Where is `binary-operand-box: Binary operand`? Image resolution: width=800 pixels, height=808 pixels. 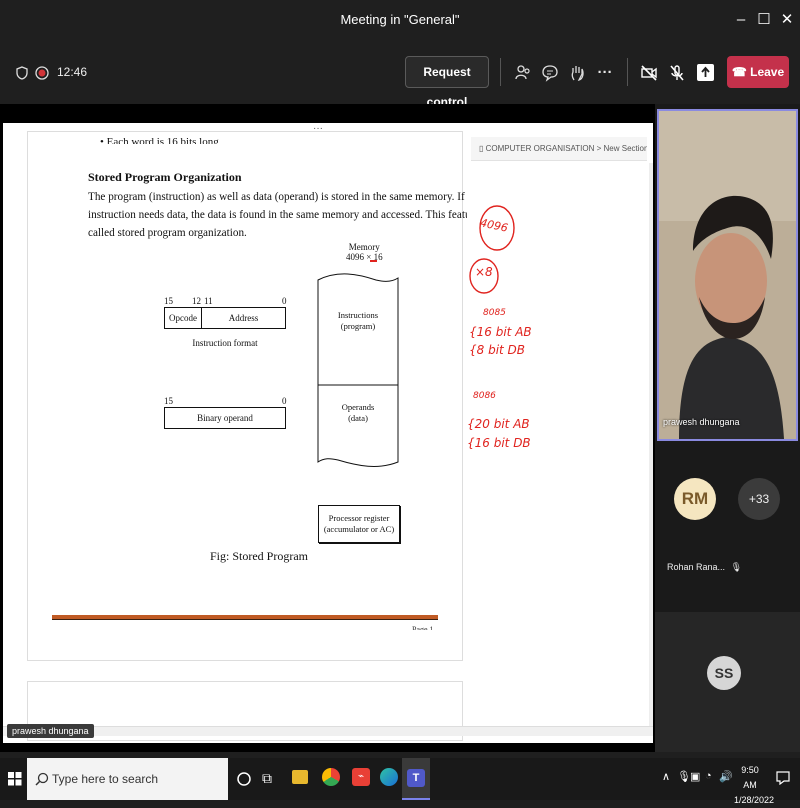 binary-operand-box: Binary operand is located at coordinates (225, 418).